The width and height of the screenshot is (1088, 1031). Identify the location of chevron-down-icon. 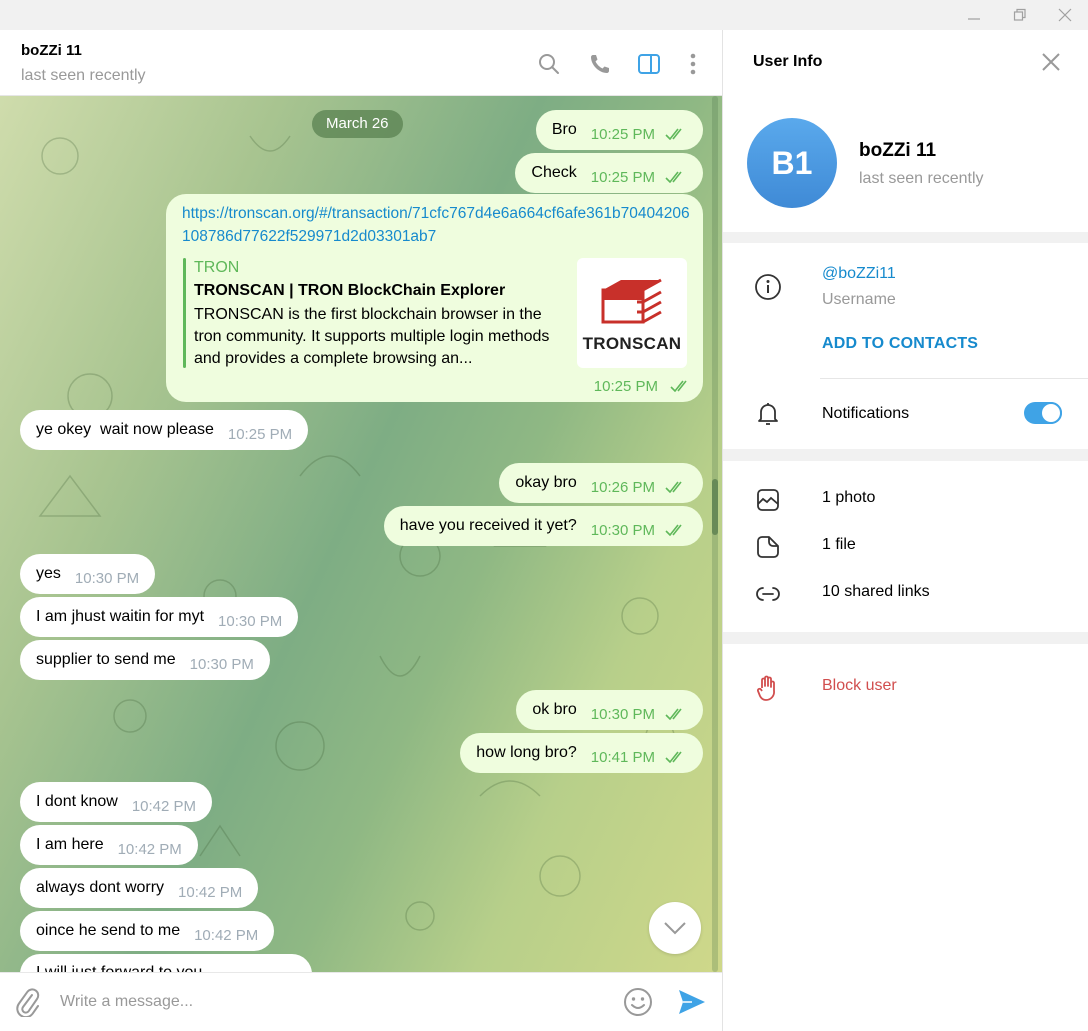
(675, 928).